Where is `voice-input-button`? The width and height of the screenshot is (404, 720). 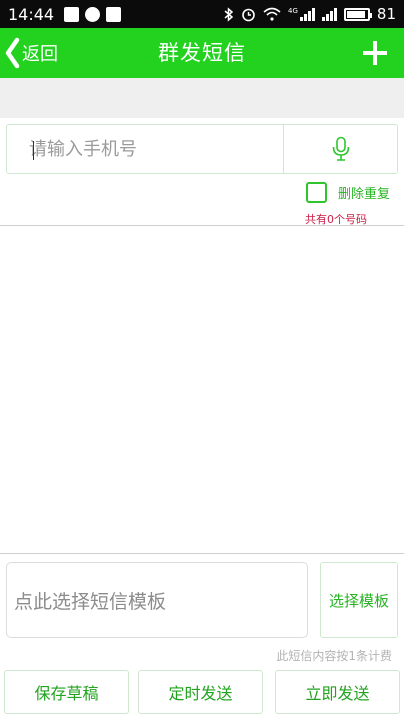 voice-input-button is located at coordinates (340, 149).